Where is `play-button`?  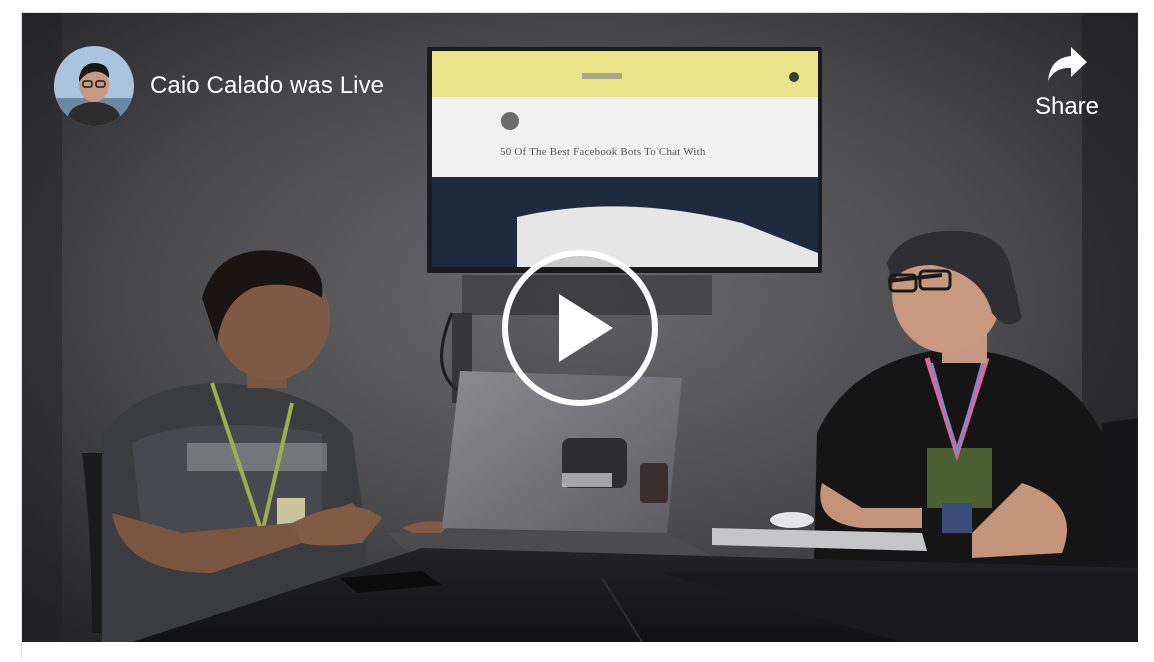
play-button is located at coordinates (580, 328).